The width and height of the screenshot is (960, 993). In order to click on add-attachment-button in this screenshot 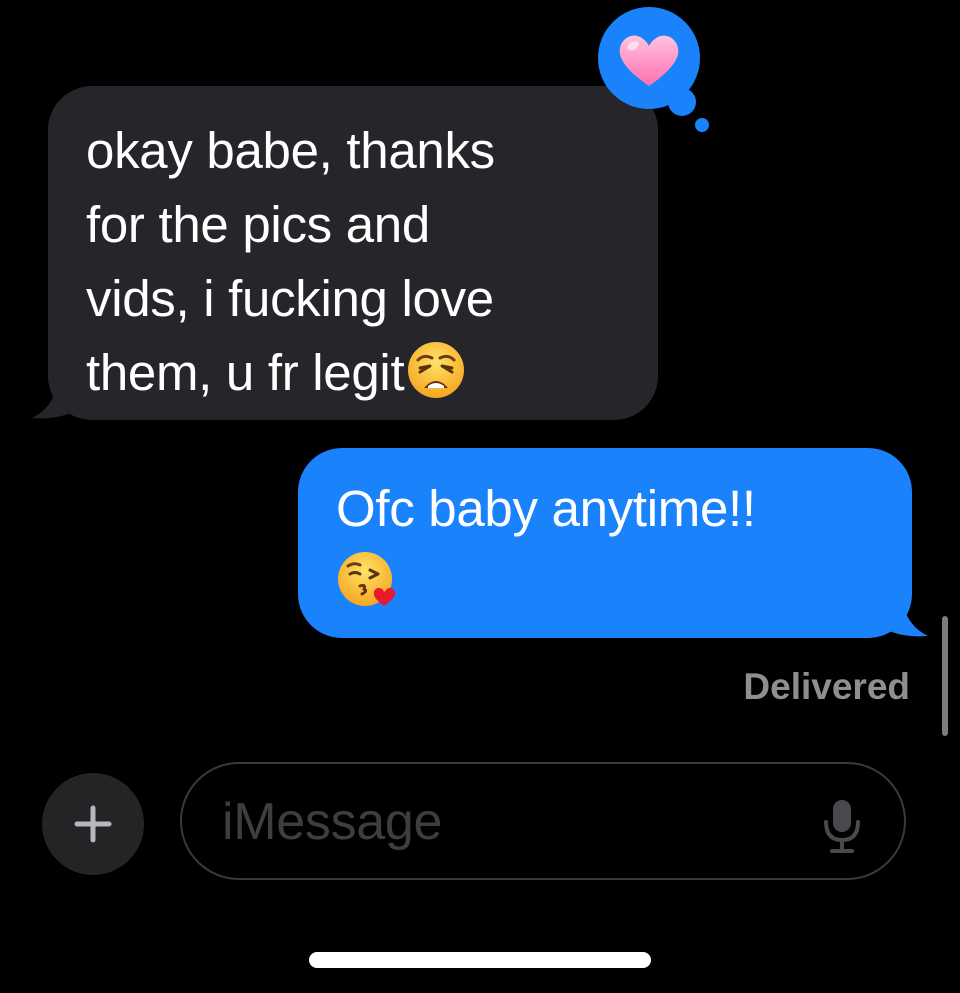, I will do `click(93, 824)`.